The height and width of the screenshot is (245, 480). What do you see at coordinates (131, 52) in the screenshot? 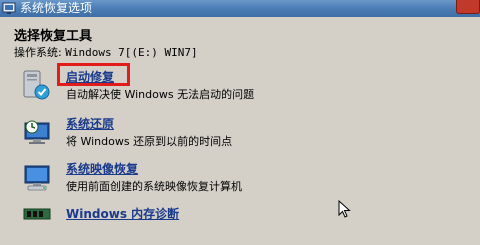
I see `os-value: Windows 7[(E:) WIN7]` at bounding box center [131, 52].